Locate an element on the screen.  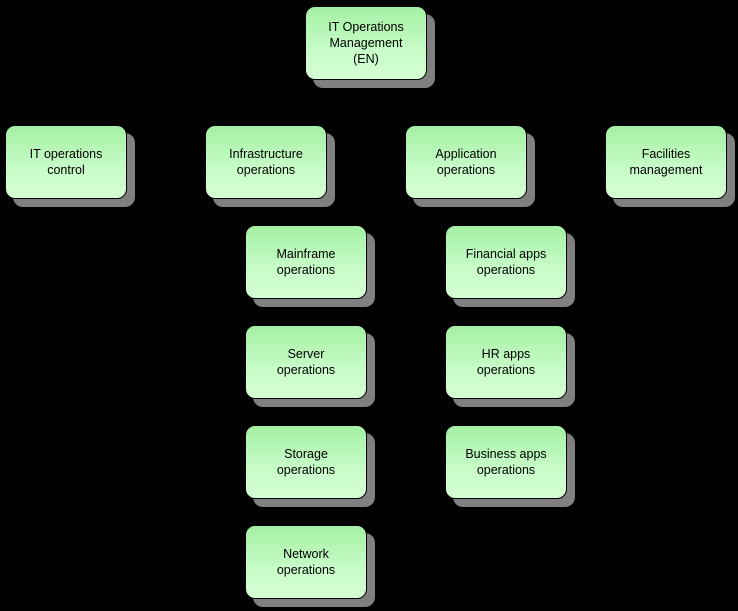
node-label: IT operations control is located at coordinates (66, 162).